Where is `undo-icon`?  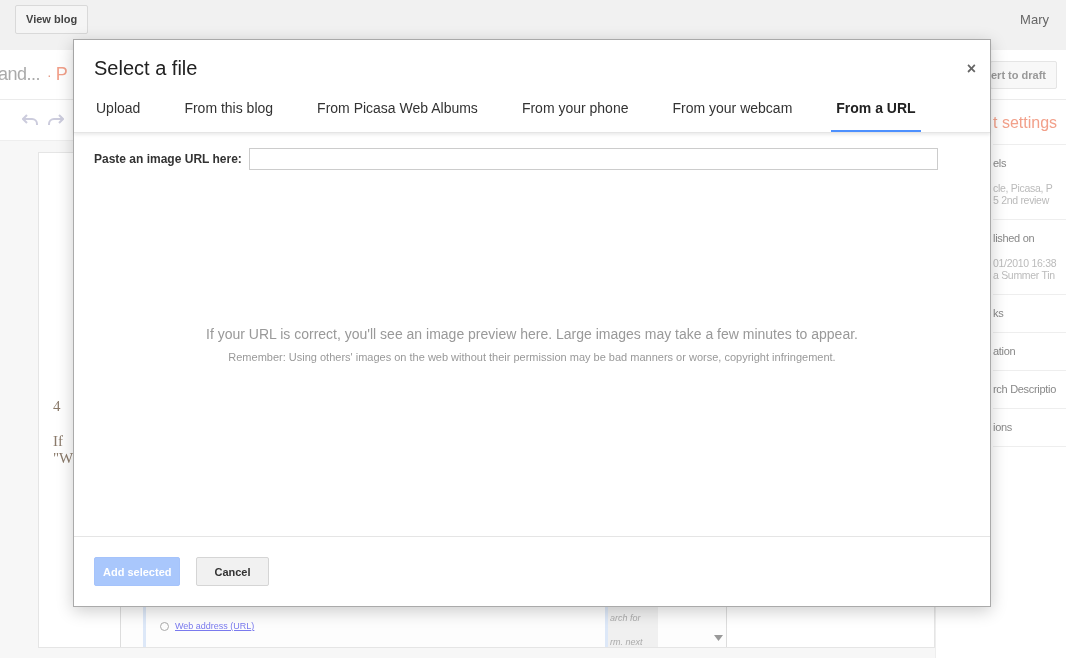
undo-icon is located at coordinates (30, 120).